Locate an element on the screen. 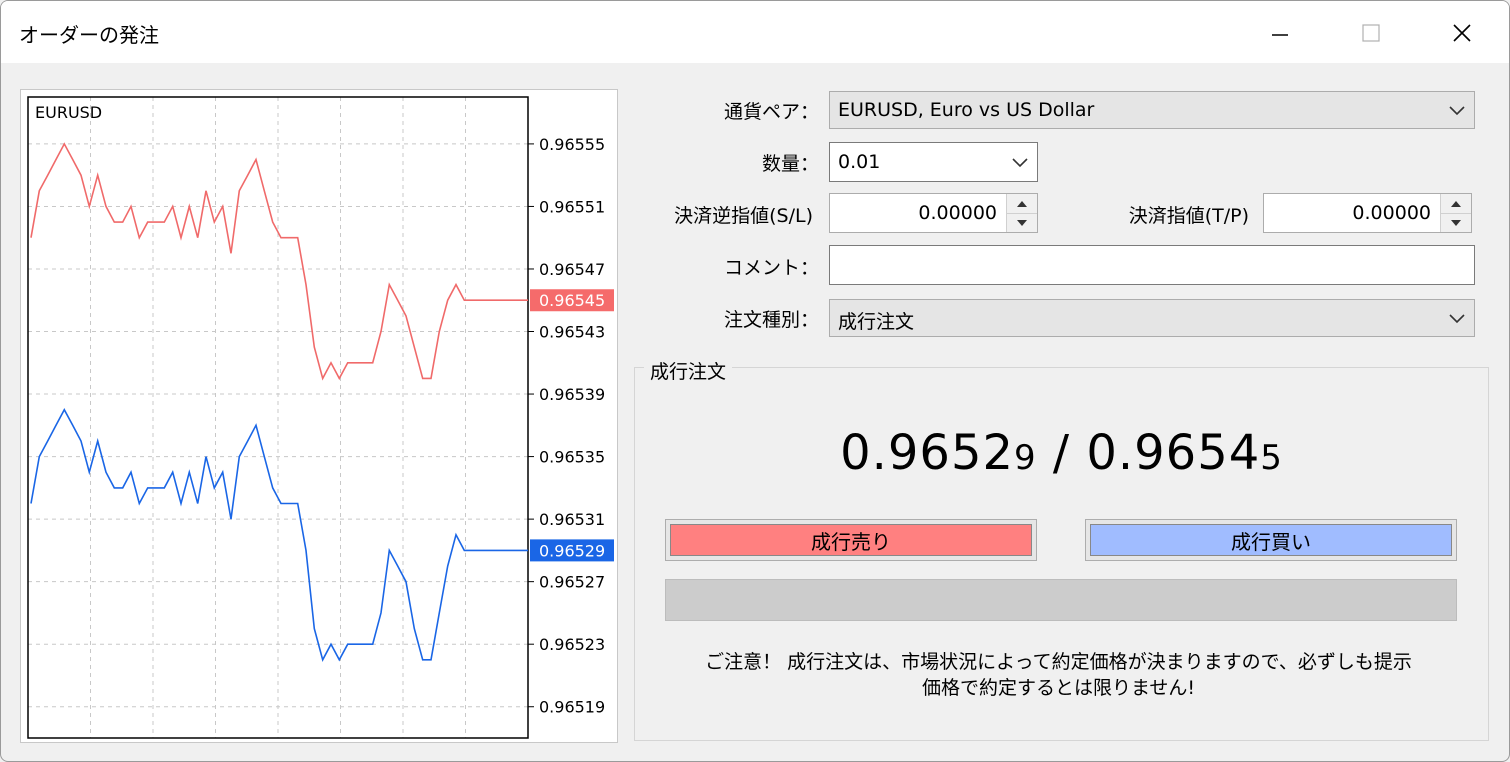 The image size is (1510, 762). buy-button-label: 成行買い is located at coordinates (1271, 540).